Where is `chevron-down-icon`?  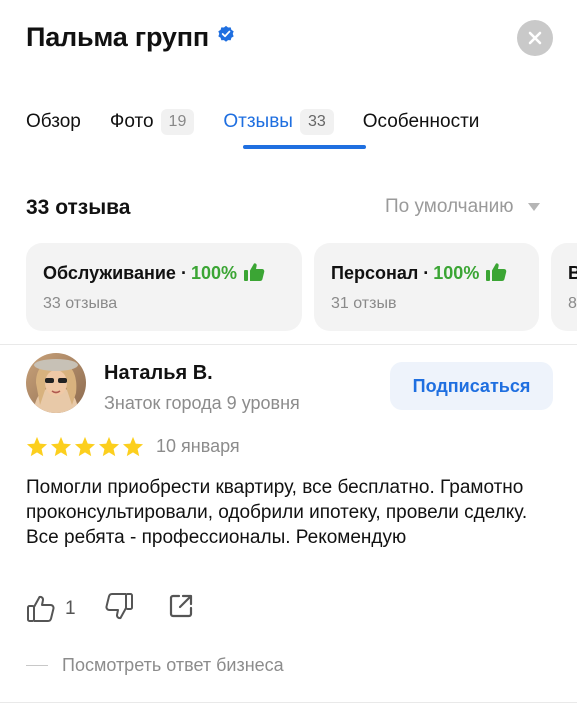
chevron-down-icon is located at coordinates (533, 207).